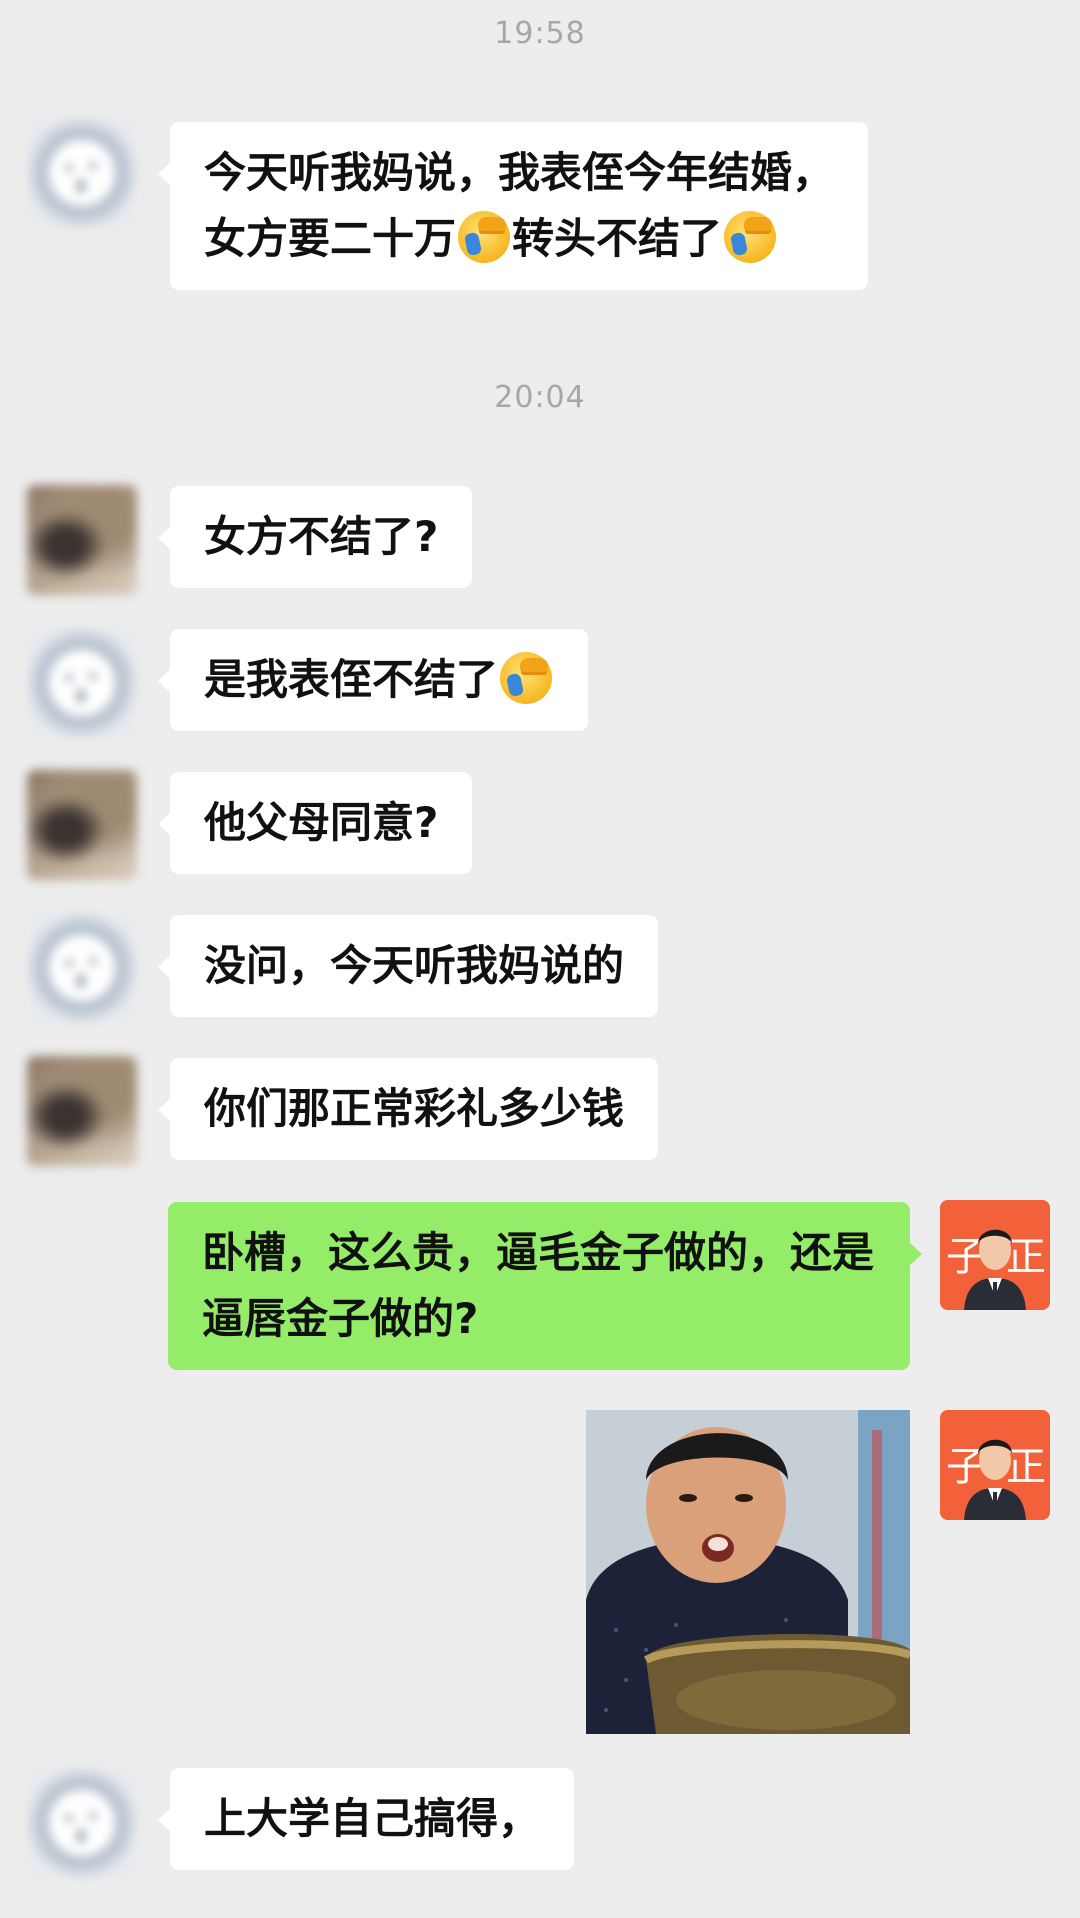 This screenshot has height=1918, width=1080. I want to click on message-bubble-outgoing: 卧槽，这么贵，逼毛金子做的，还是逼唇金子做的?, so click(545, 1286).